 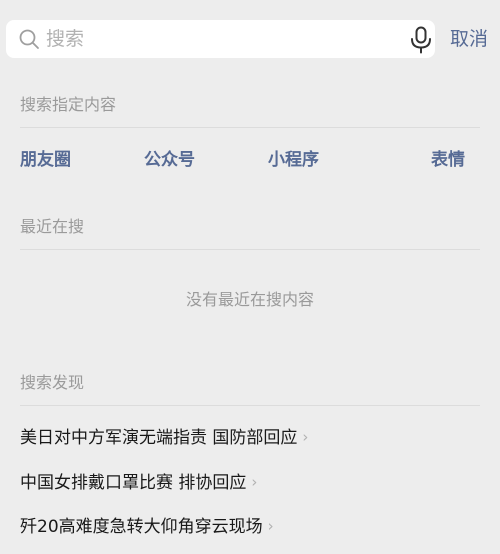 What do you see at coordinates (141, 527) in the screenshot?
I see `discover-item-label: 歼20高难度急转大仰角穿云现场` at bounding box center [141, 527].